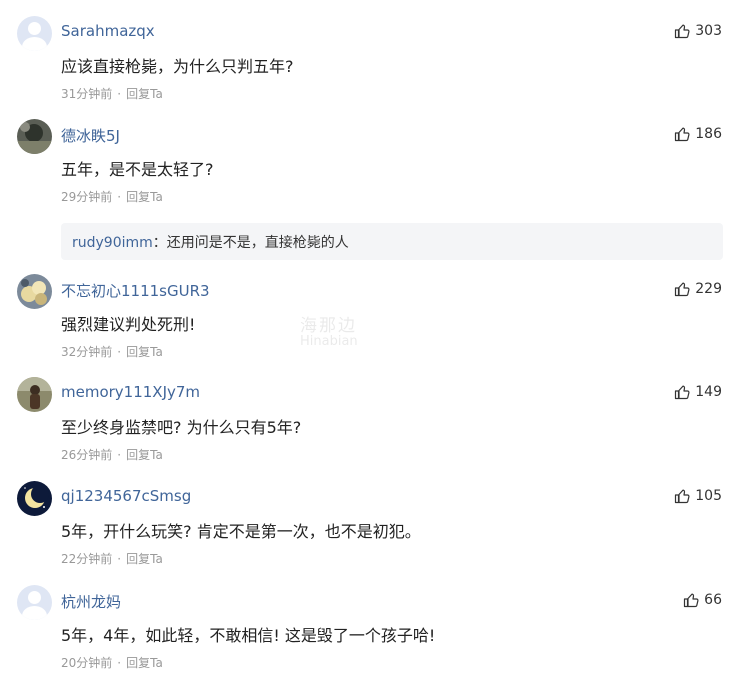  I want to click on like-button: 149, so click(698, 392).